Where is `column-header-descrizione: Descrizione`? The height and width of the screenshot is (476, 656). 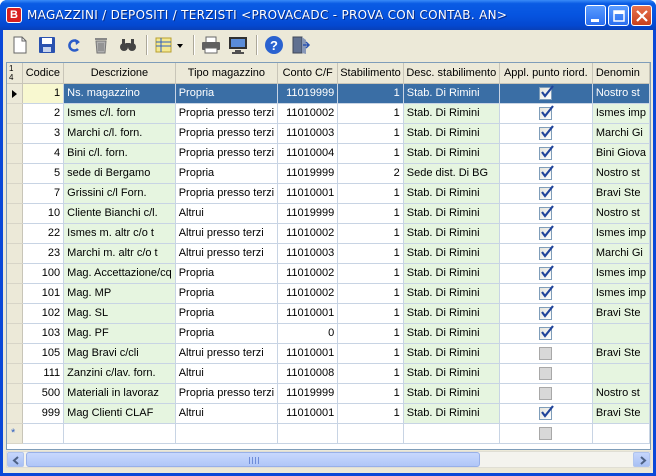
column-header-descrizione: Descrizione is located at coordinates (119, 73).